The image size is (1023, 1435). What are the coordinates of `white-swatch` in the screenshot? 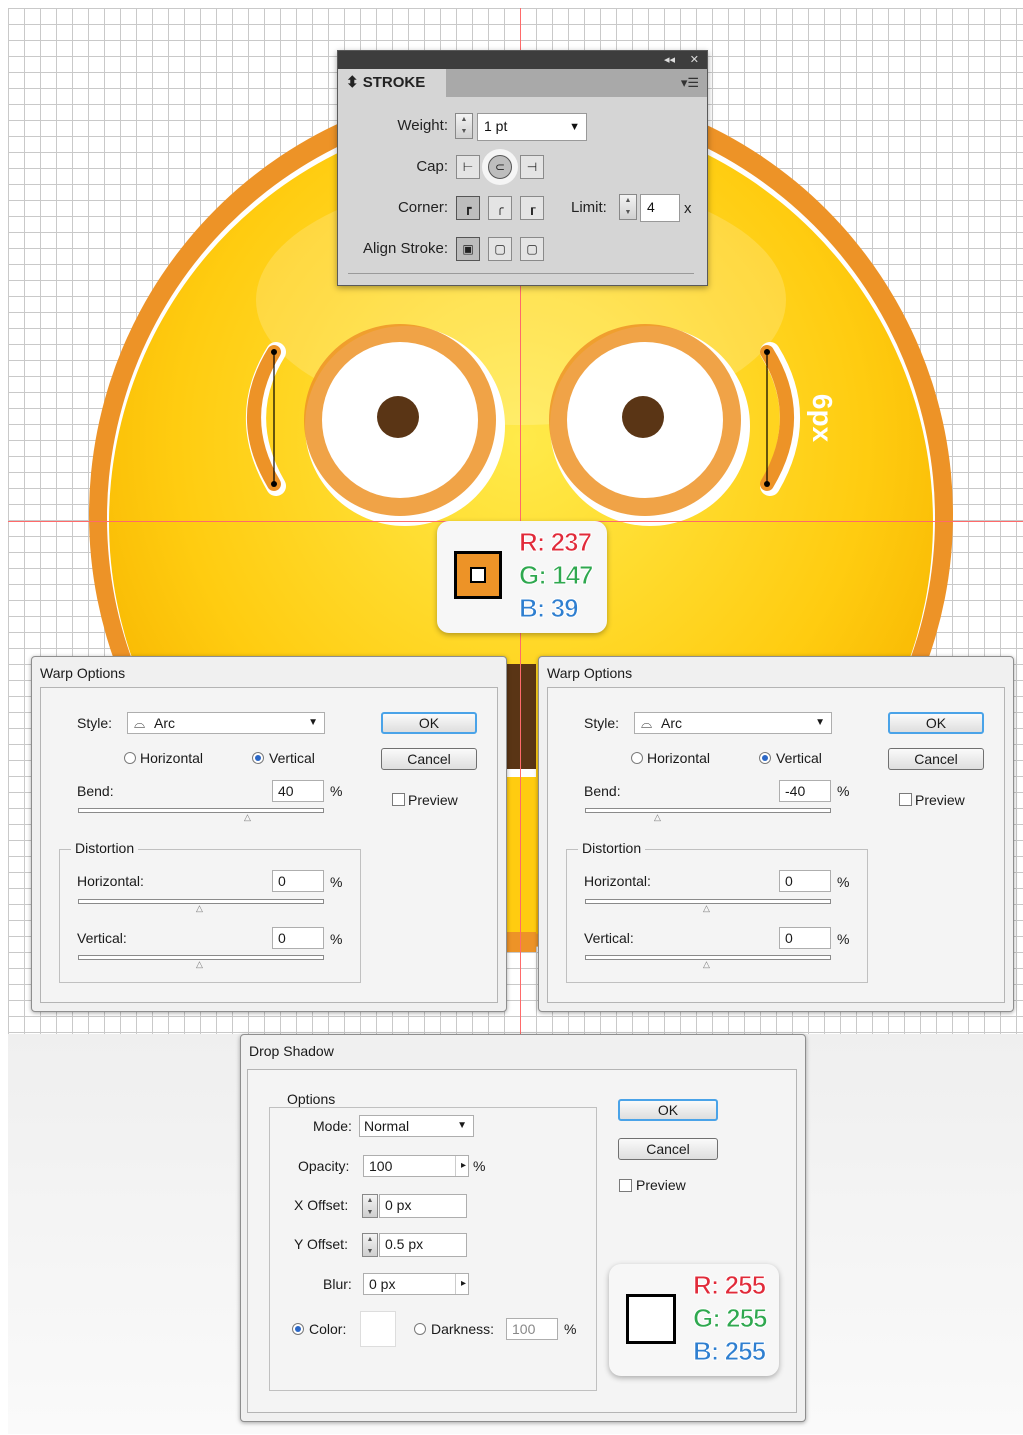 It's located at (651, 1319).